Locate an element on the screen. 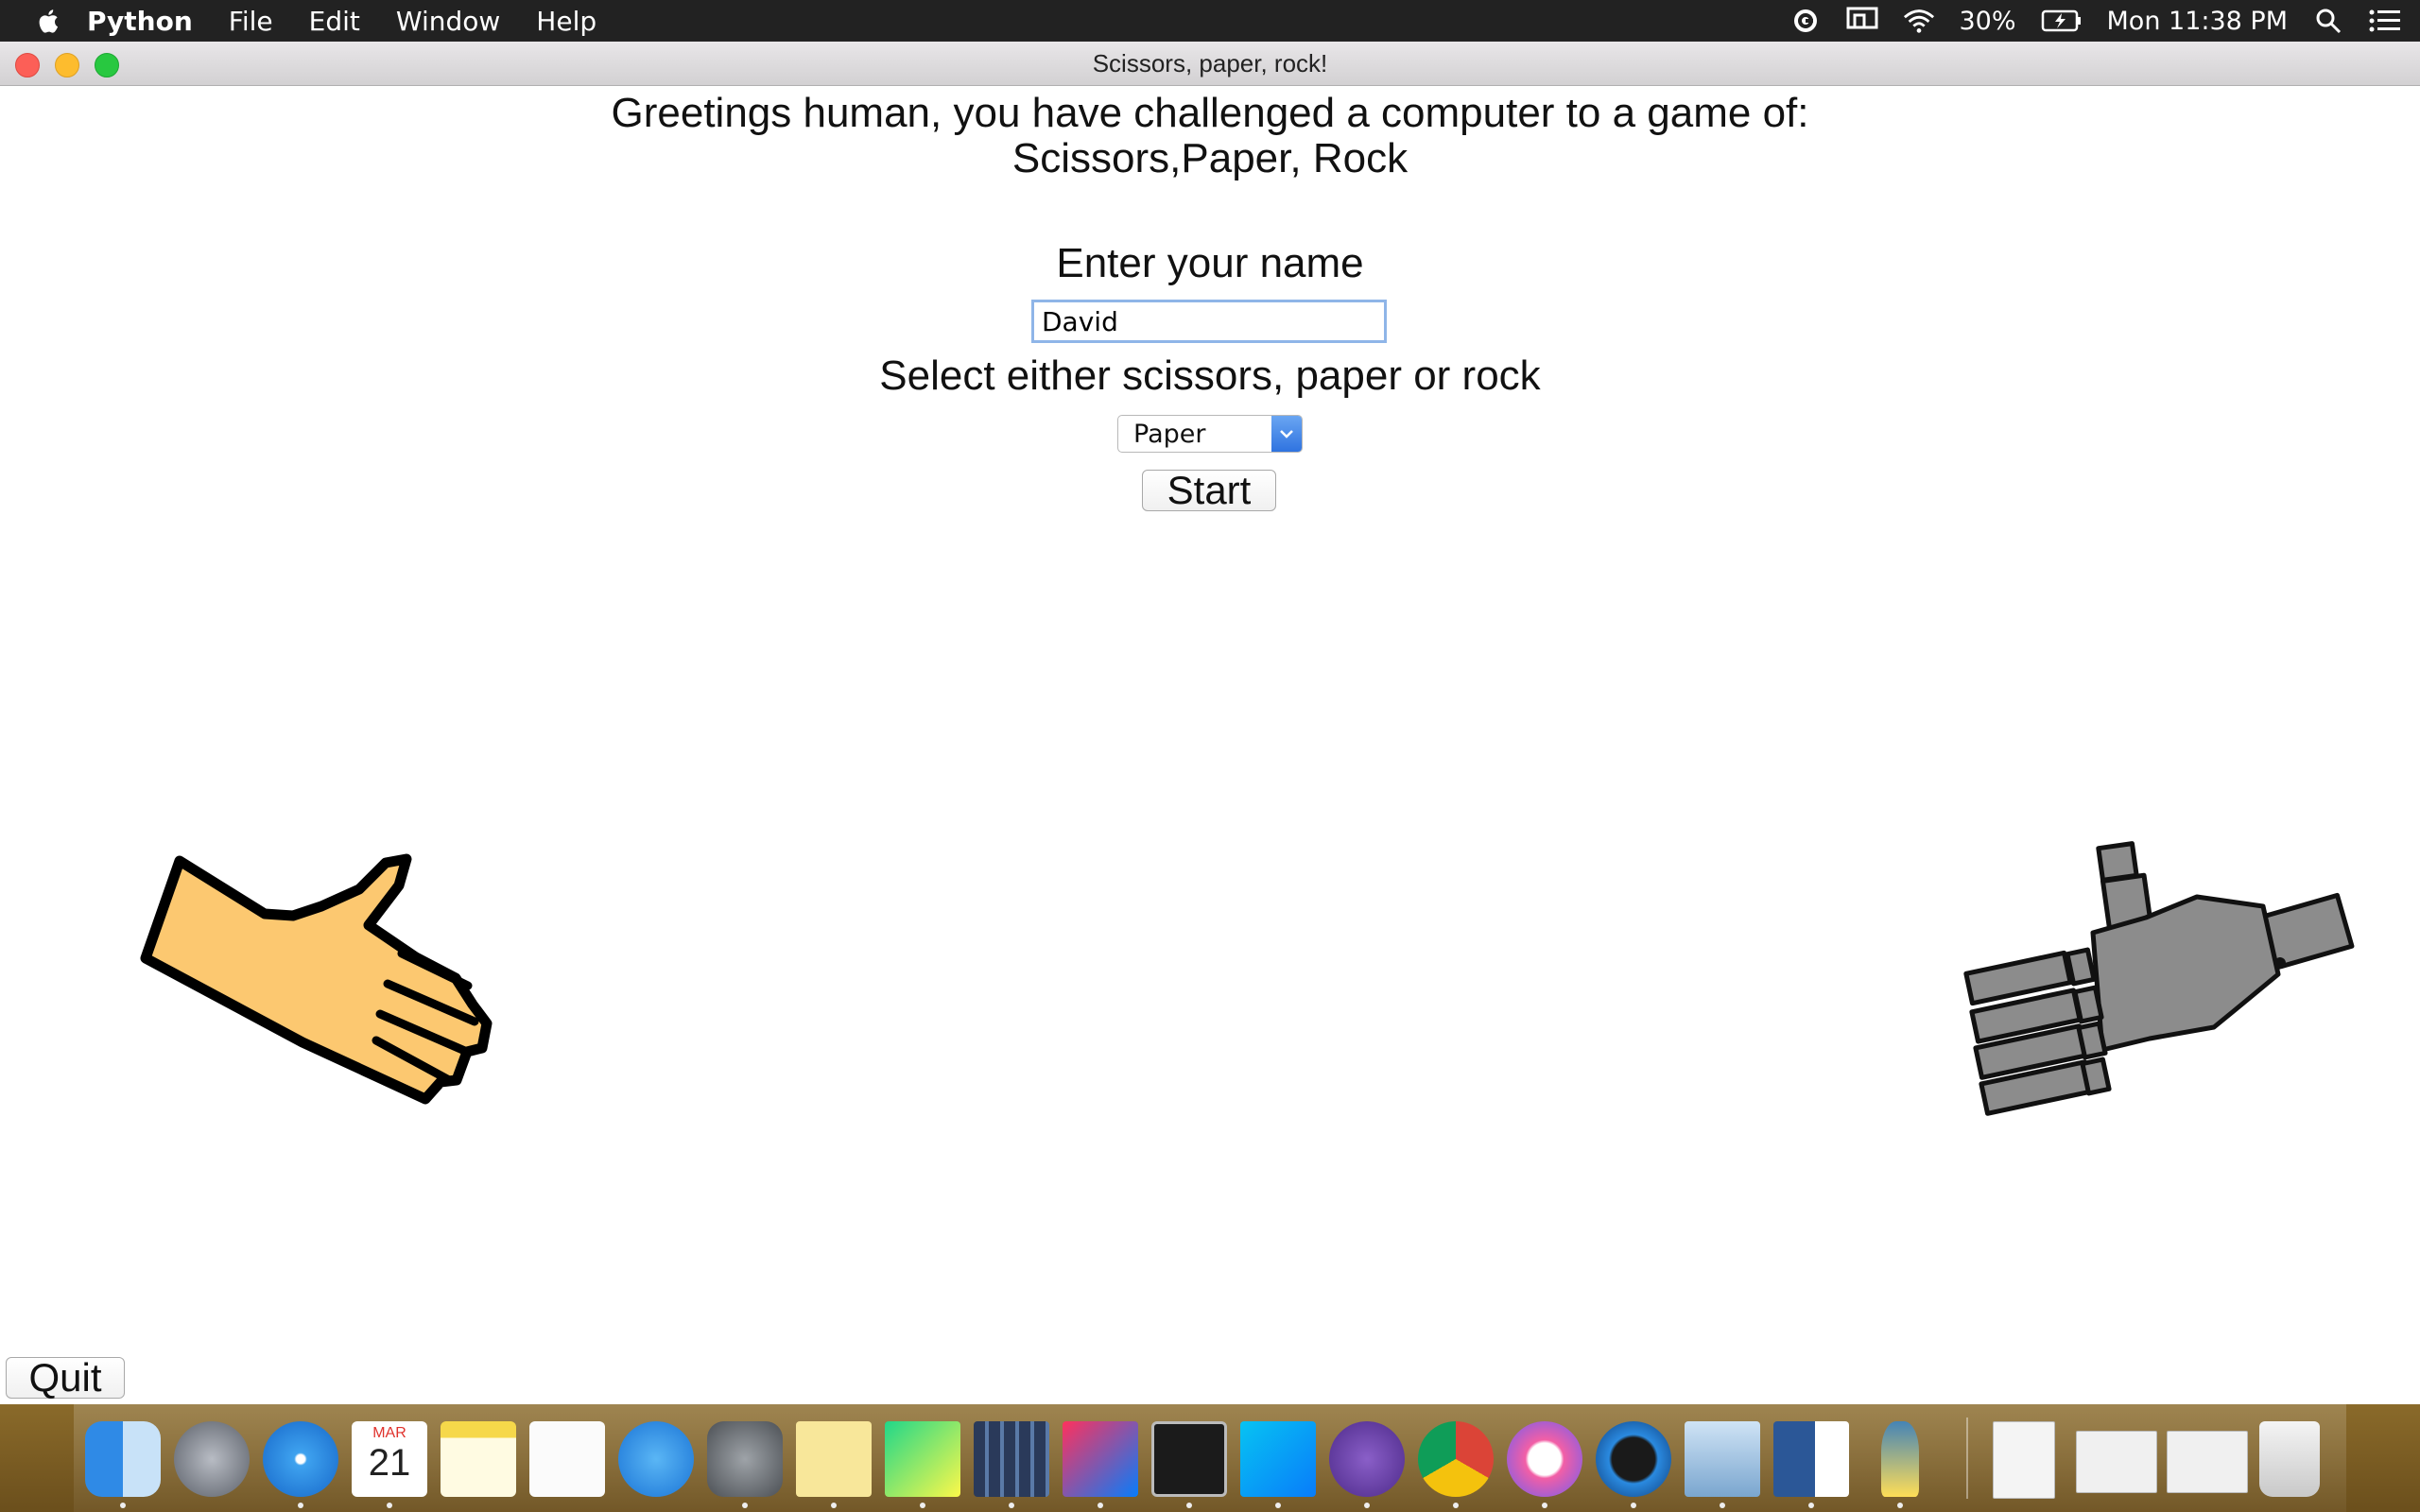  stickies-icon is located at coordinates (834, 1459).